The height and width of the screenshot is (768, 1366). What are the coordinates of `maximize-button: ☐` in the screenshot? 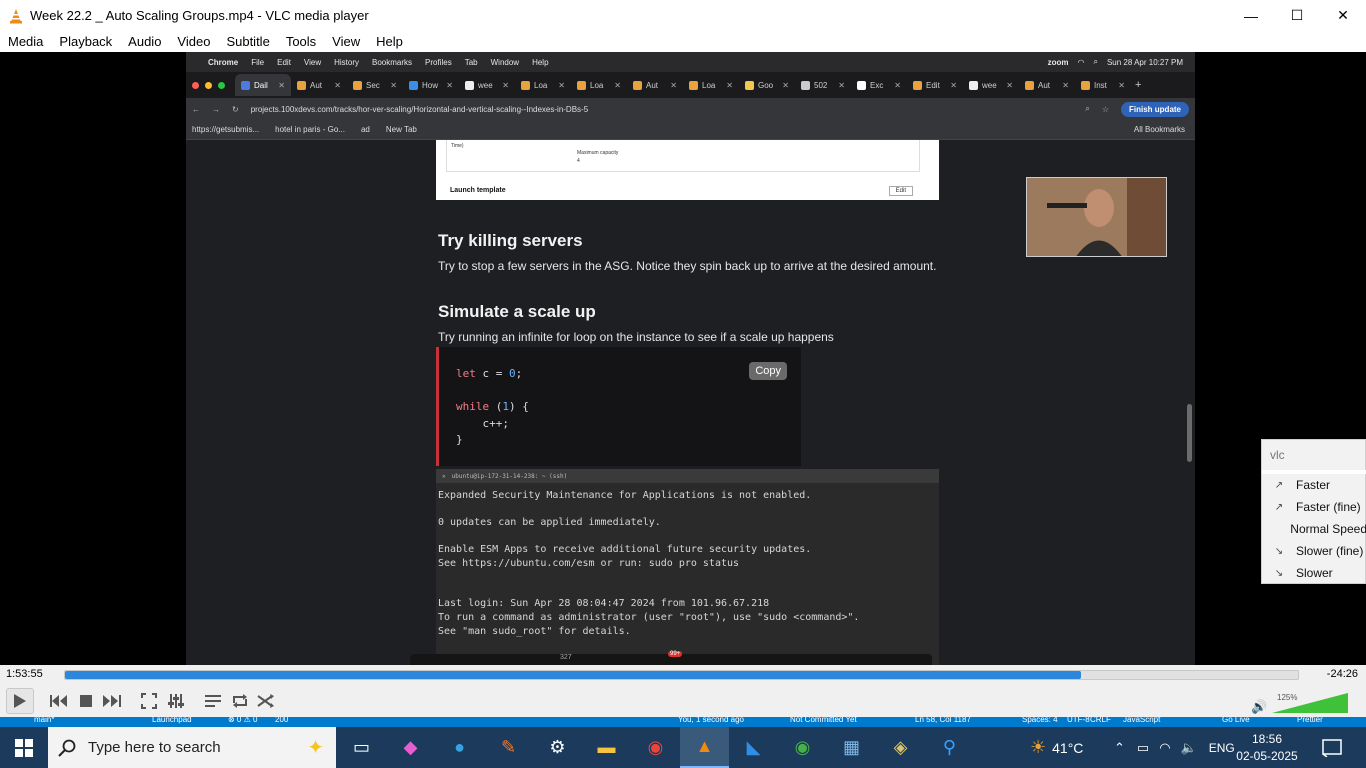 It's located at (1297, 15).